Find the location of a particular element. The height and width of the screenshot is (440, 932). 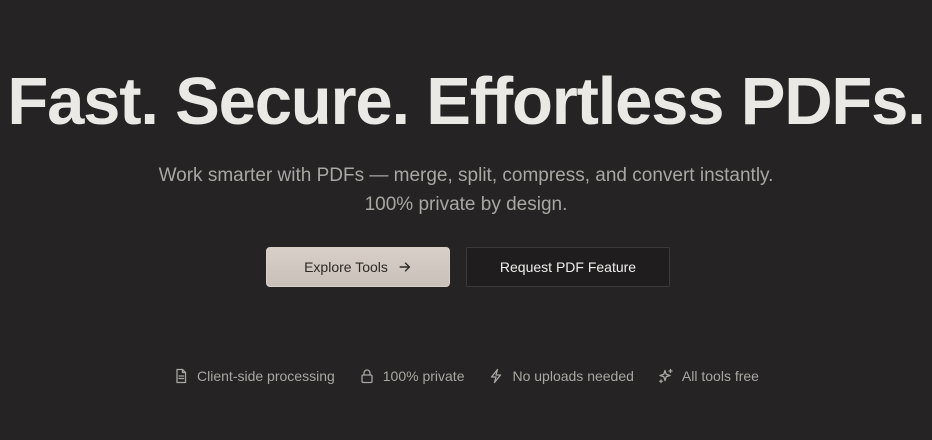

document-icon is located at coordinates (181, 376).